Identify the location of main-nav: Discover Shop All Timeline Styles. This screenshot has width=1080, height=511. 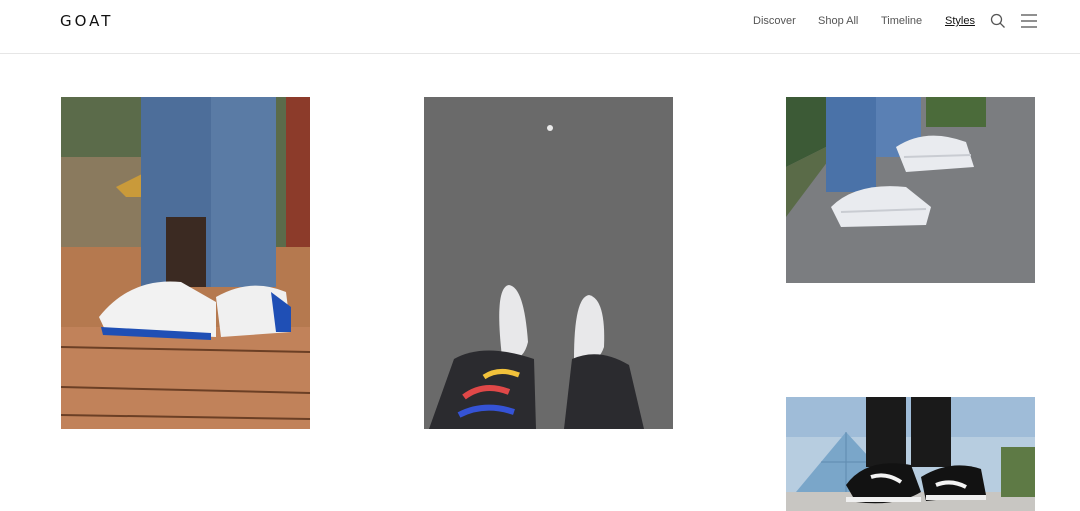
(540, 25).